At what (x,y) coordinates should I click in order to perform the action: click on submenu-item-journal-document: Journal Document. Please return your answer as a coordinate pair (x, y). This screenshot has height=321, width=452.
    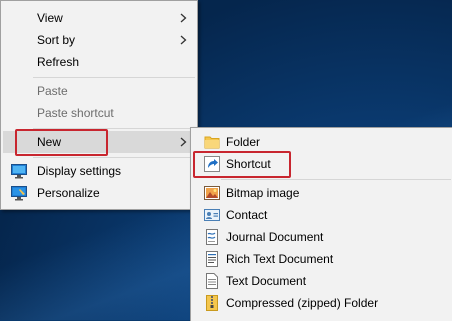
    Looking at the image, I should click on (322, 237).